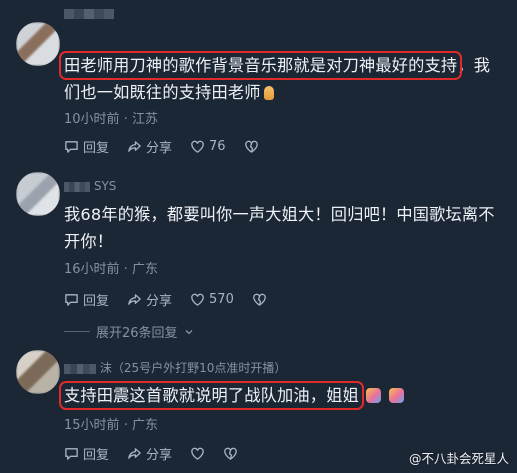 Image resolution: width=517 pixels, height=473 pixels. Describe the element at coordinates (458, 458) in the screenshot. I see `watermark: @不八卦会死星人` at that location.